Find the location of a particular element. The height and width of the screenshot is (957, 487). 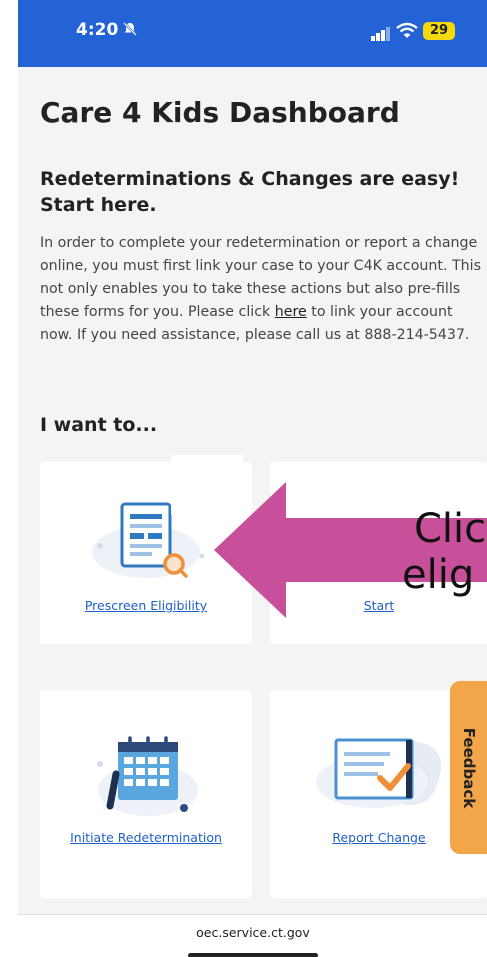

status-bar: 4:20 29 is located at coordinates (252, 33).